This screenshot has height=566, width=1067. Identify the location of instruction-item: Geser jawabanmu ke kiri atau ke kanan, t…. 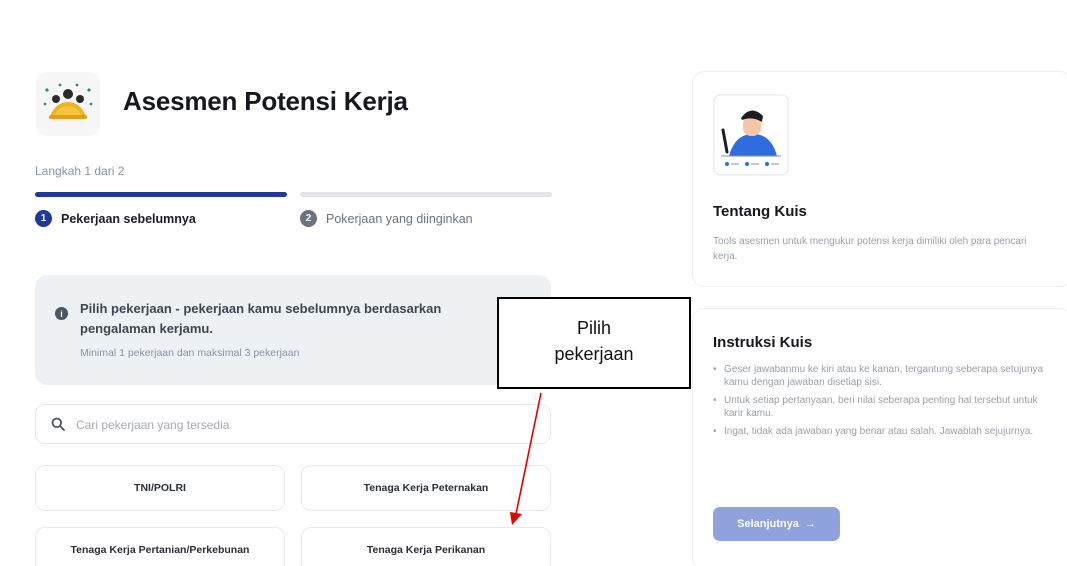
(883, 376).